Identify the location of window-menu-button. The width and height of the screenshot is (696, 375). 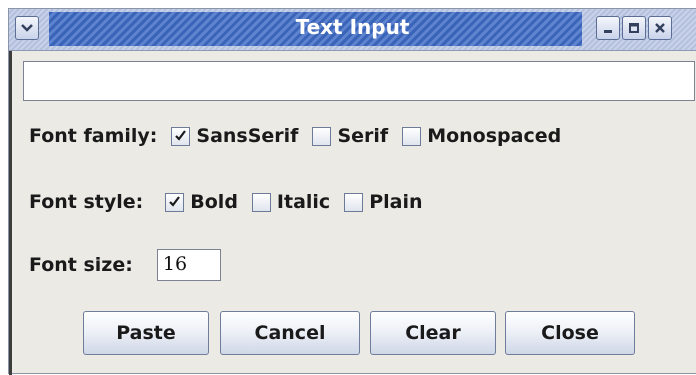
(27, 28).